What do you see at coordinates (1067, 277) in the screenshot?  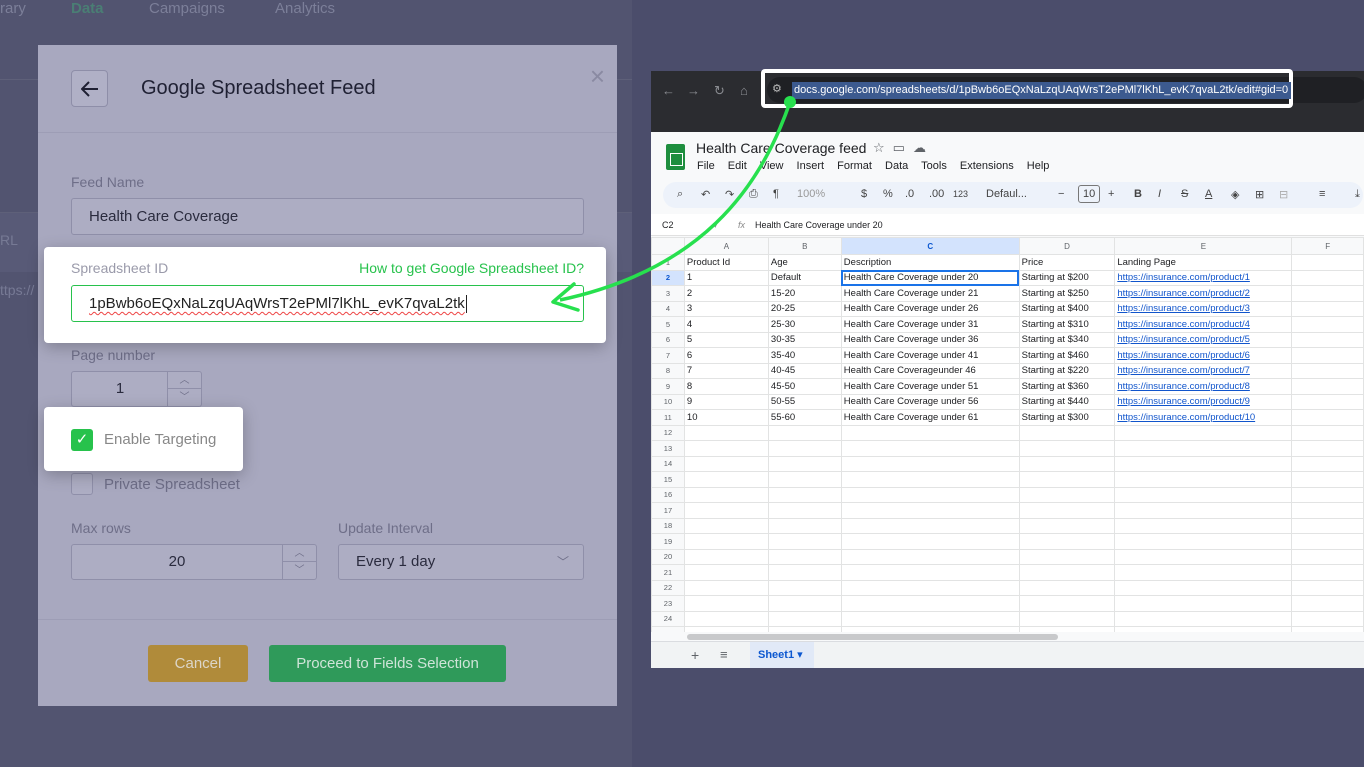 I see `cell: Starting at $200` at bounding box center [1067, 277].